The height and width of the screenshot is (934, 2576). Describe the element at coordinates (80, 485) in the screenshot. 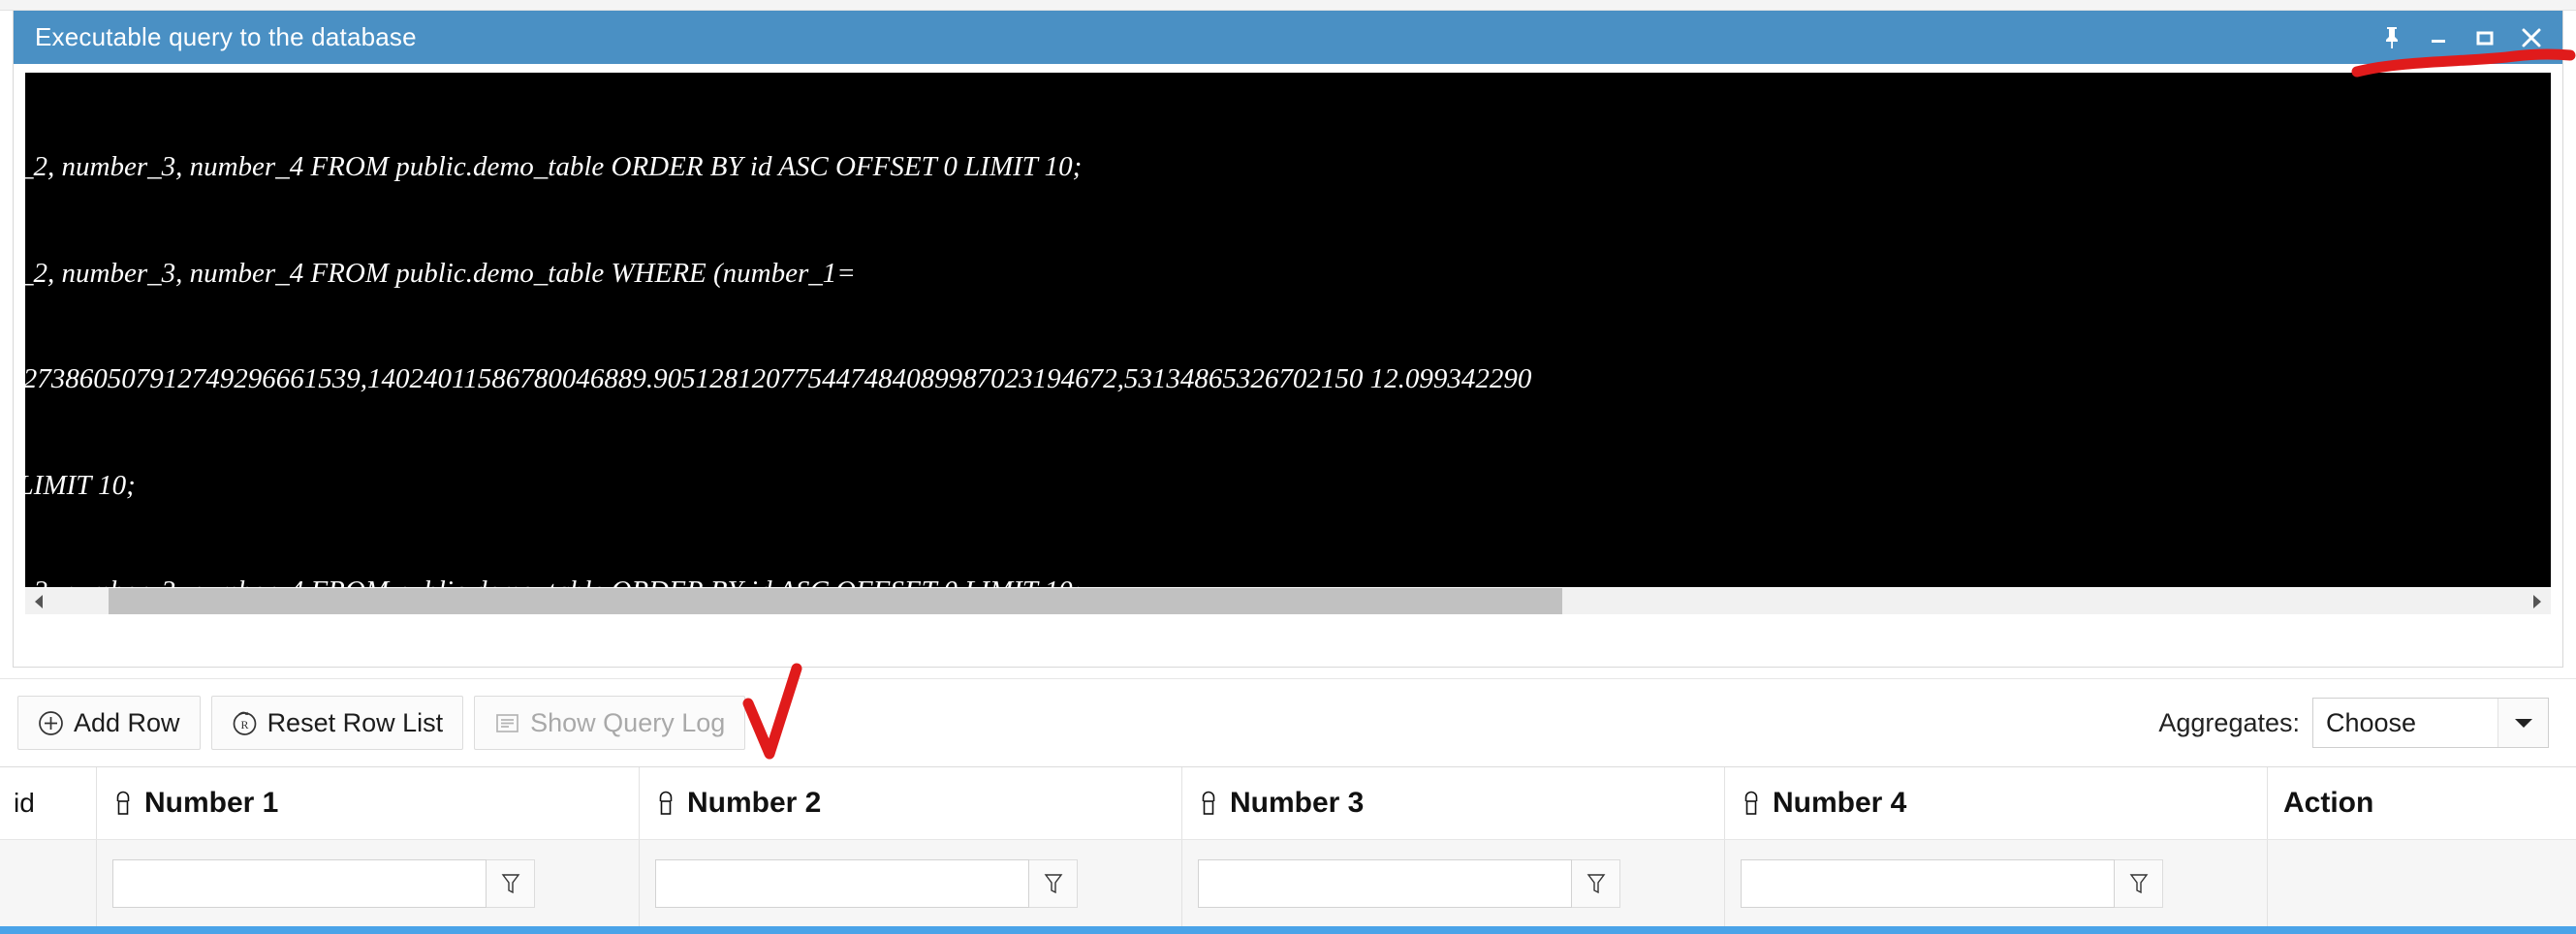

I see `query-log-line: ORDER BY id ASC OFFSET 0 LIMIT 10;` at that location.